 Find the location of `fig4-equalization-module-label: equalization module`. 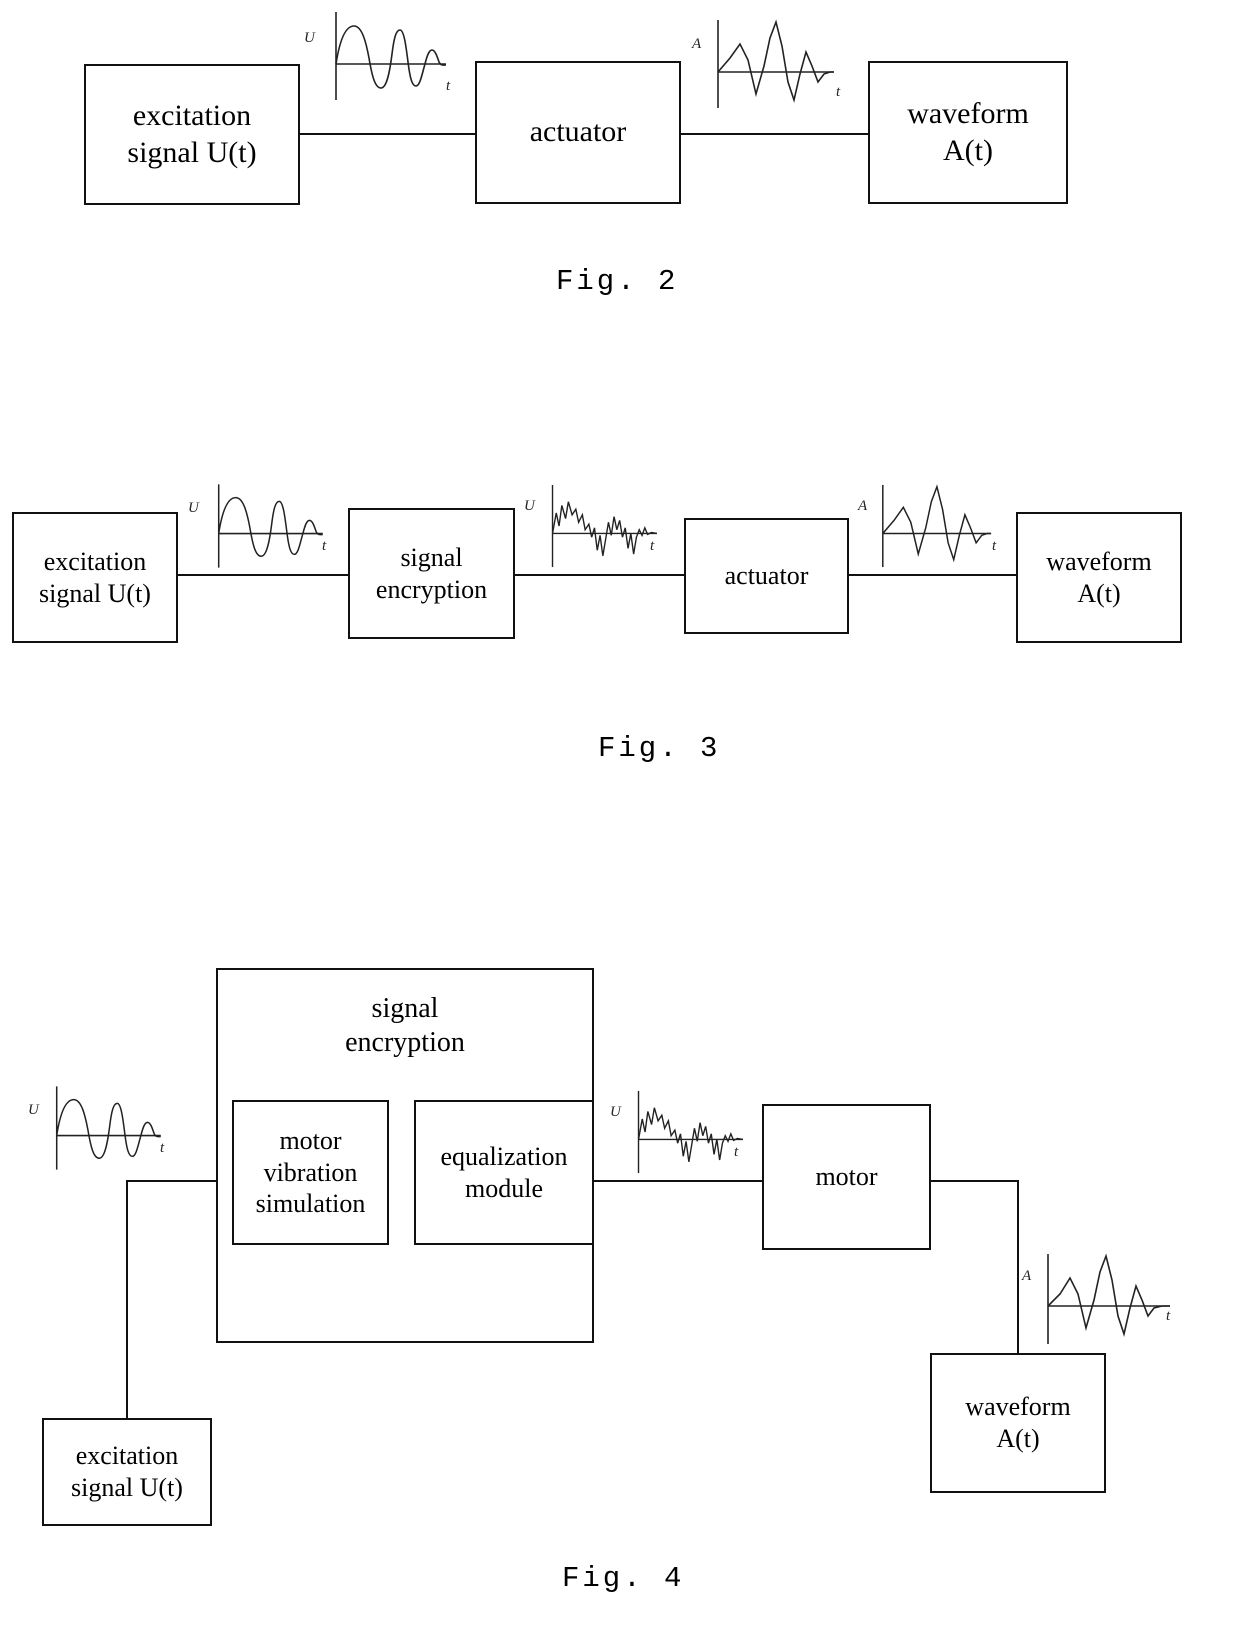

fig4-equalization-module-label: equalization module is located at coordinates (504, 1172).